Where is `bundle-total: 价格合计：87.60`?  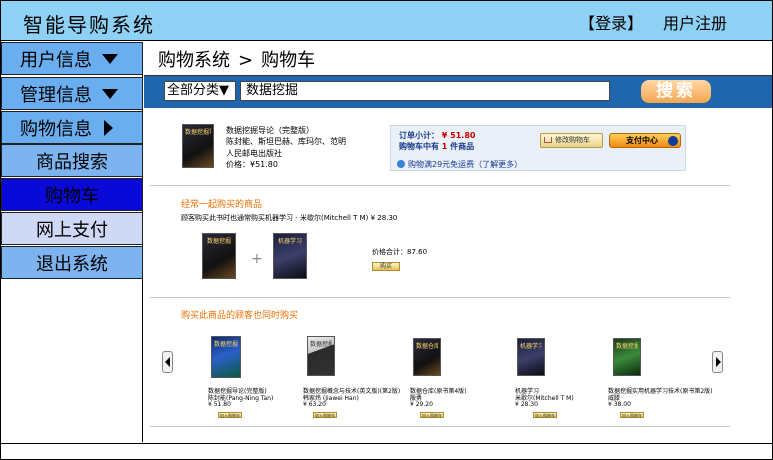
bundle-total: 价格合计：87.60 is located at coordinates (400, 252).